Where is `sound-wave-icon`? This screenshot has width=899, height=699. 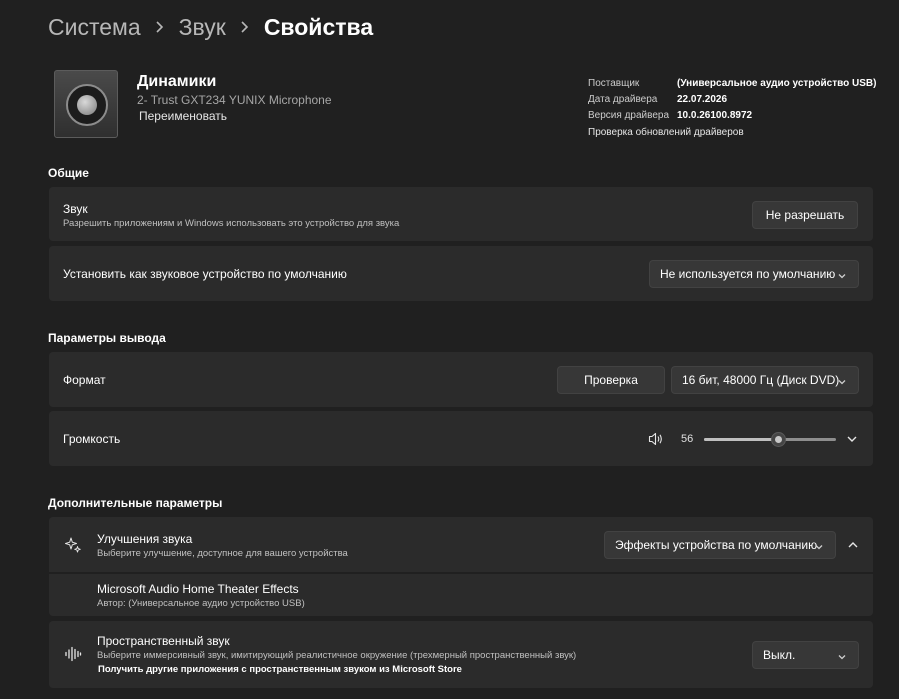
sound-wave-icon is located at coordinates (73, 654).